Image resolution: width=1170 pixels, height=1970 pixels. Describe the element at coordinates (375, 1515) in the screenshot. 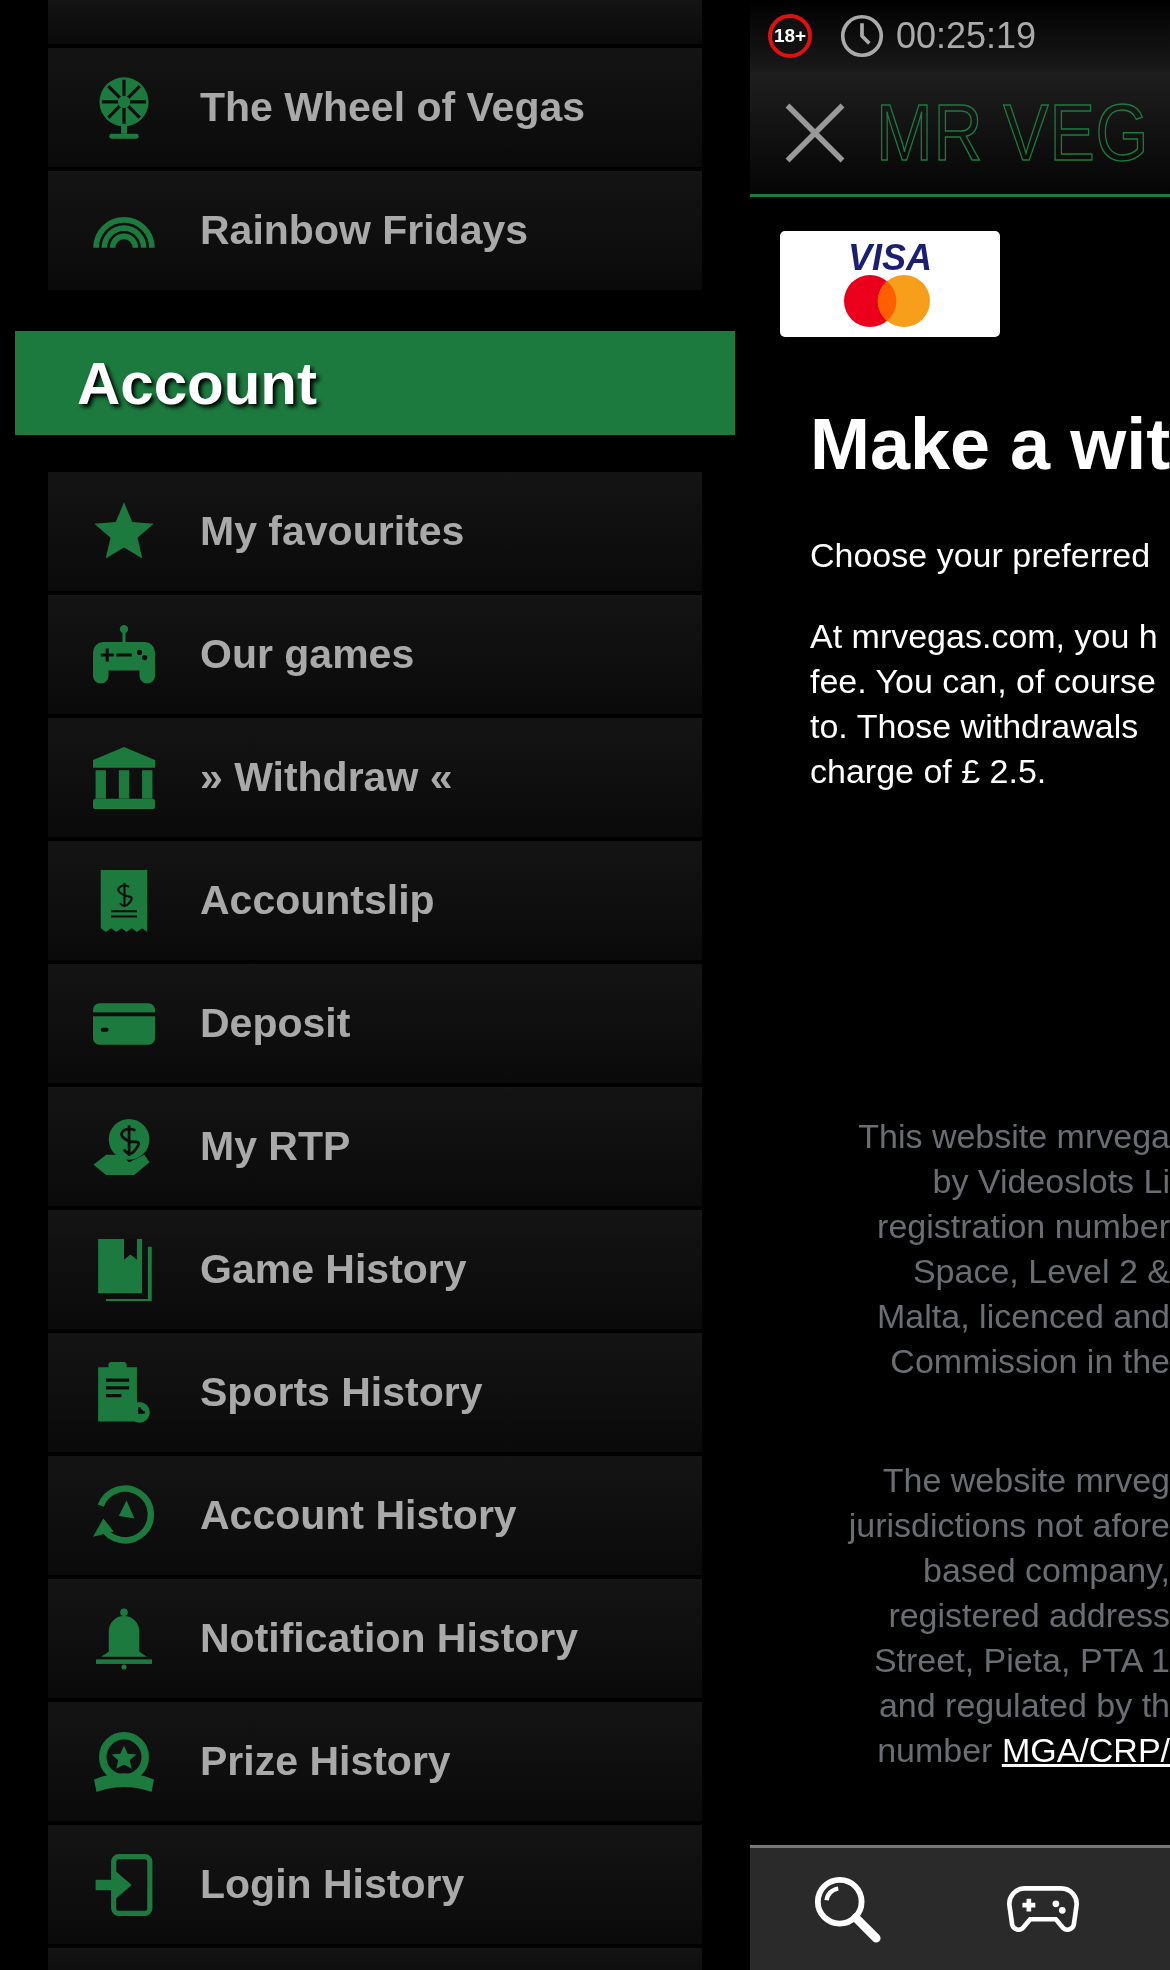

I see `menu-item: Account History` at that location.